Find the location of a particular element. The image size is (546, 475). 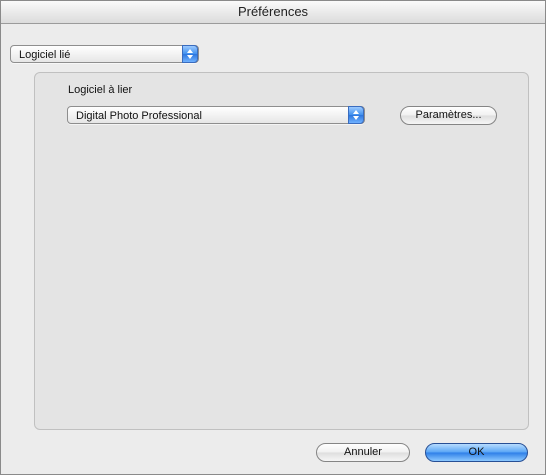

category-popup-label: Logiciel lié is located at coordinates (45, 55).